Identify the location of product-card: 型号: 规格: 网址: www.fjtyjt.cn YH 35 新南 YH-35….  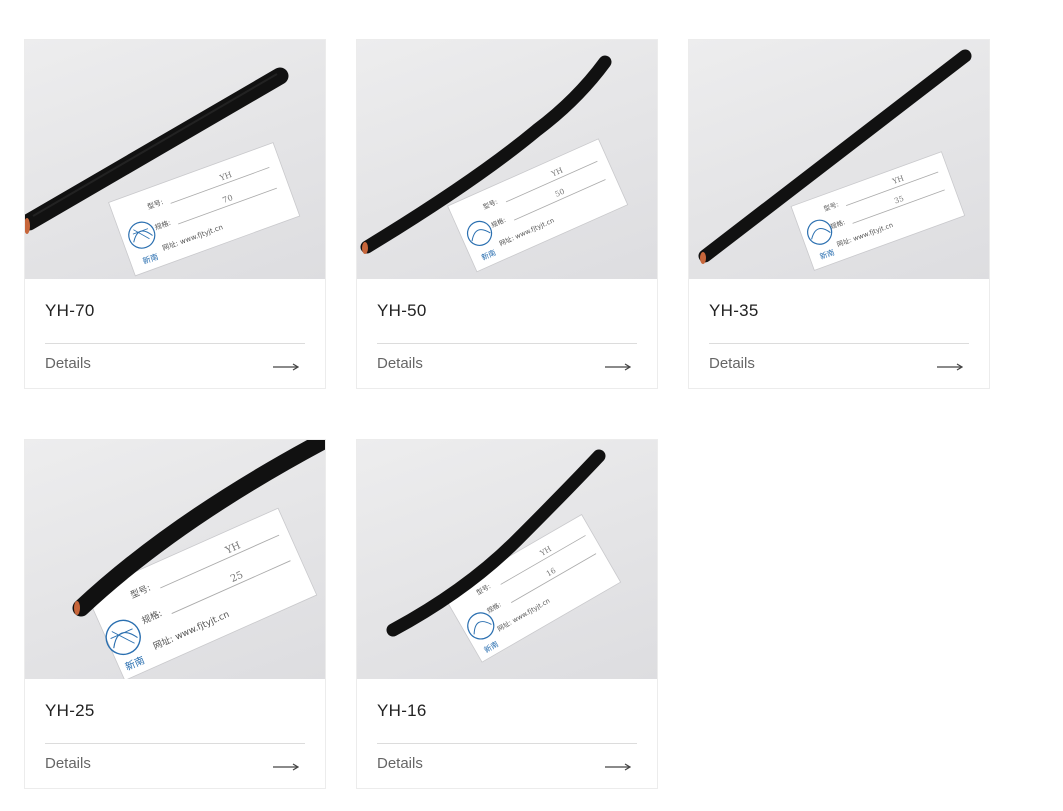
(839, 214).